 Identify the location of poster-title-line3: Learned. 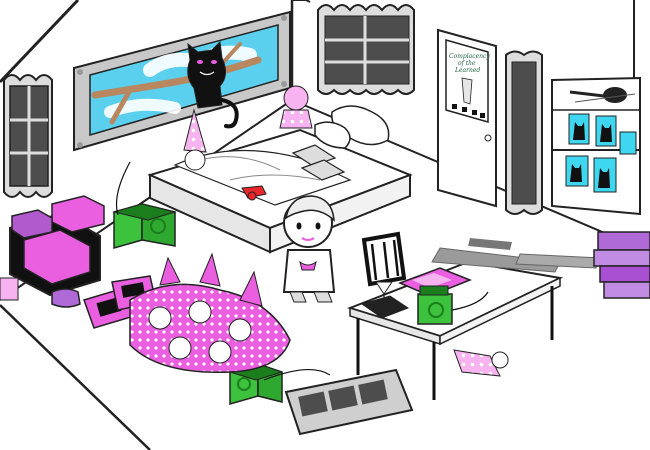
(467, 70).